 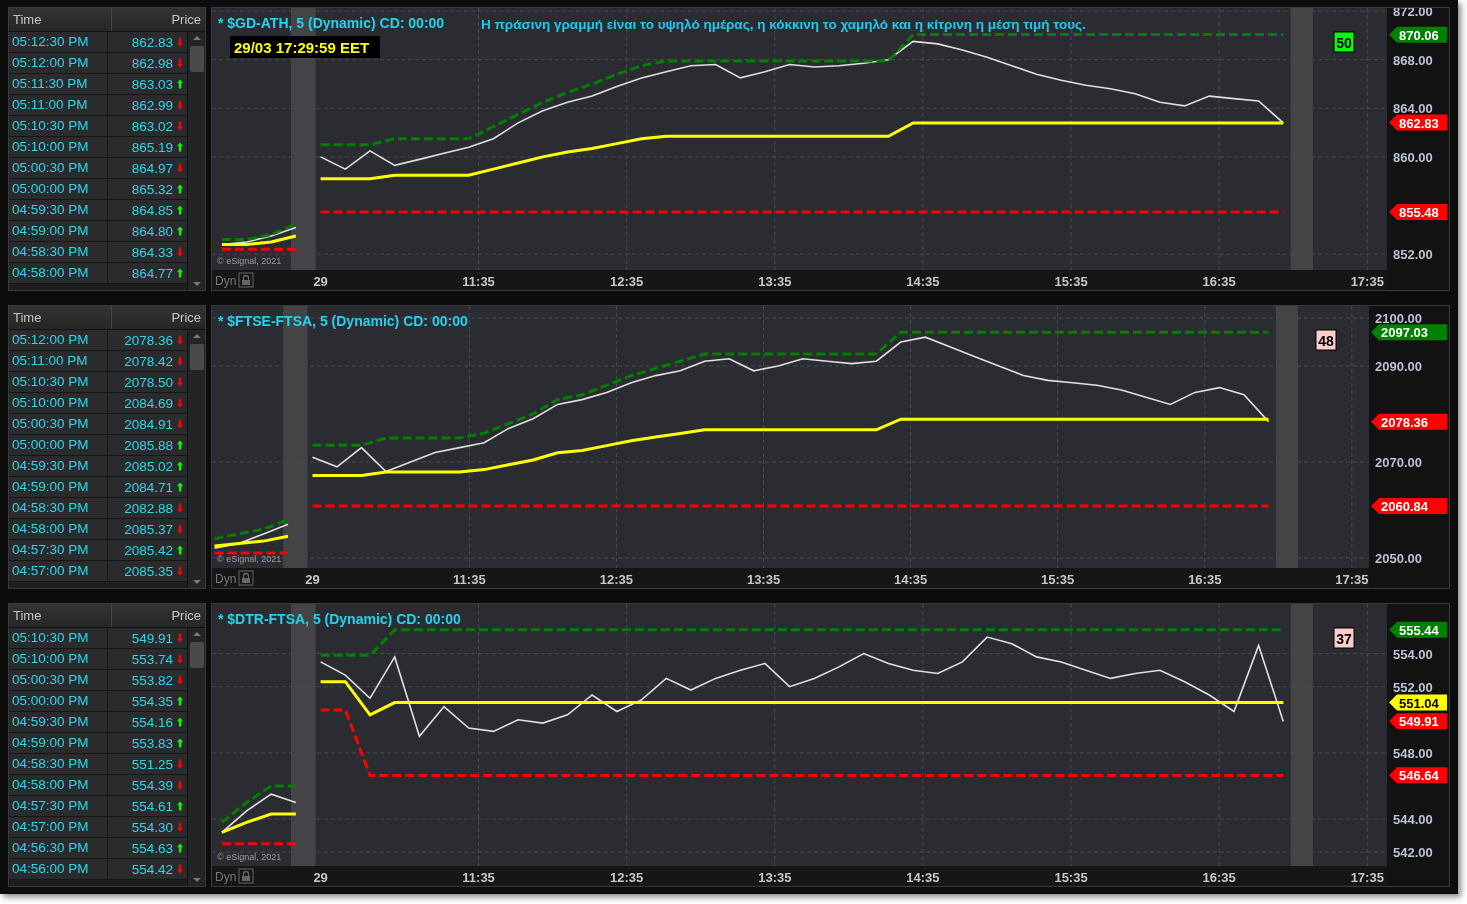 I want to click on price-cell-text: 2085.42, so click(x=148, y=550).